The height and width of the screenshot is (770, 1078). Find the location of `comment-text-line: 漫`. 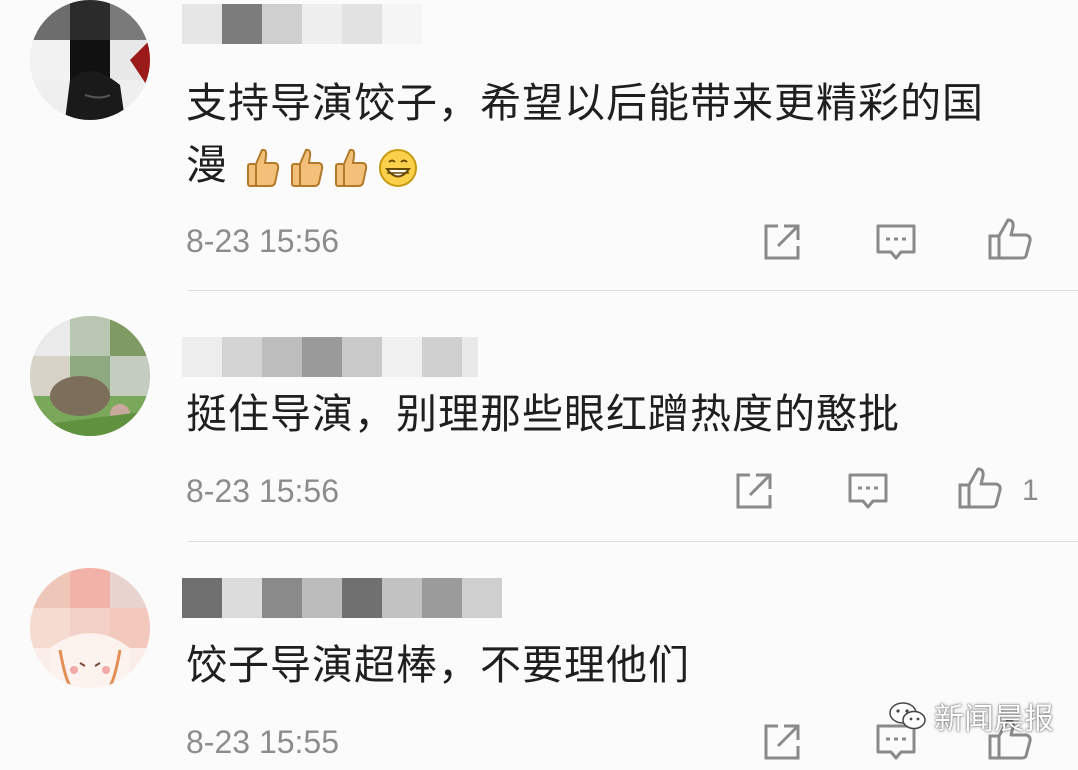

comment-text-line: 漫 is located at coordinates (585, 165).